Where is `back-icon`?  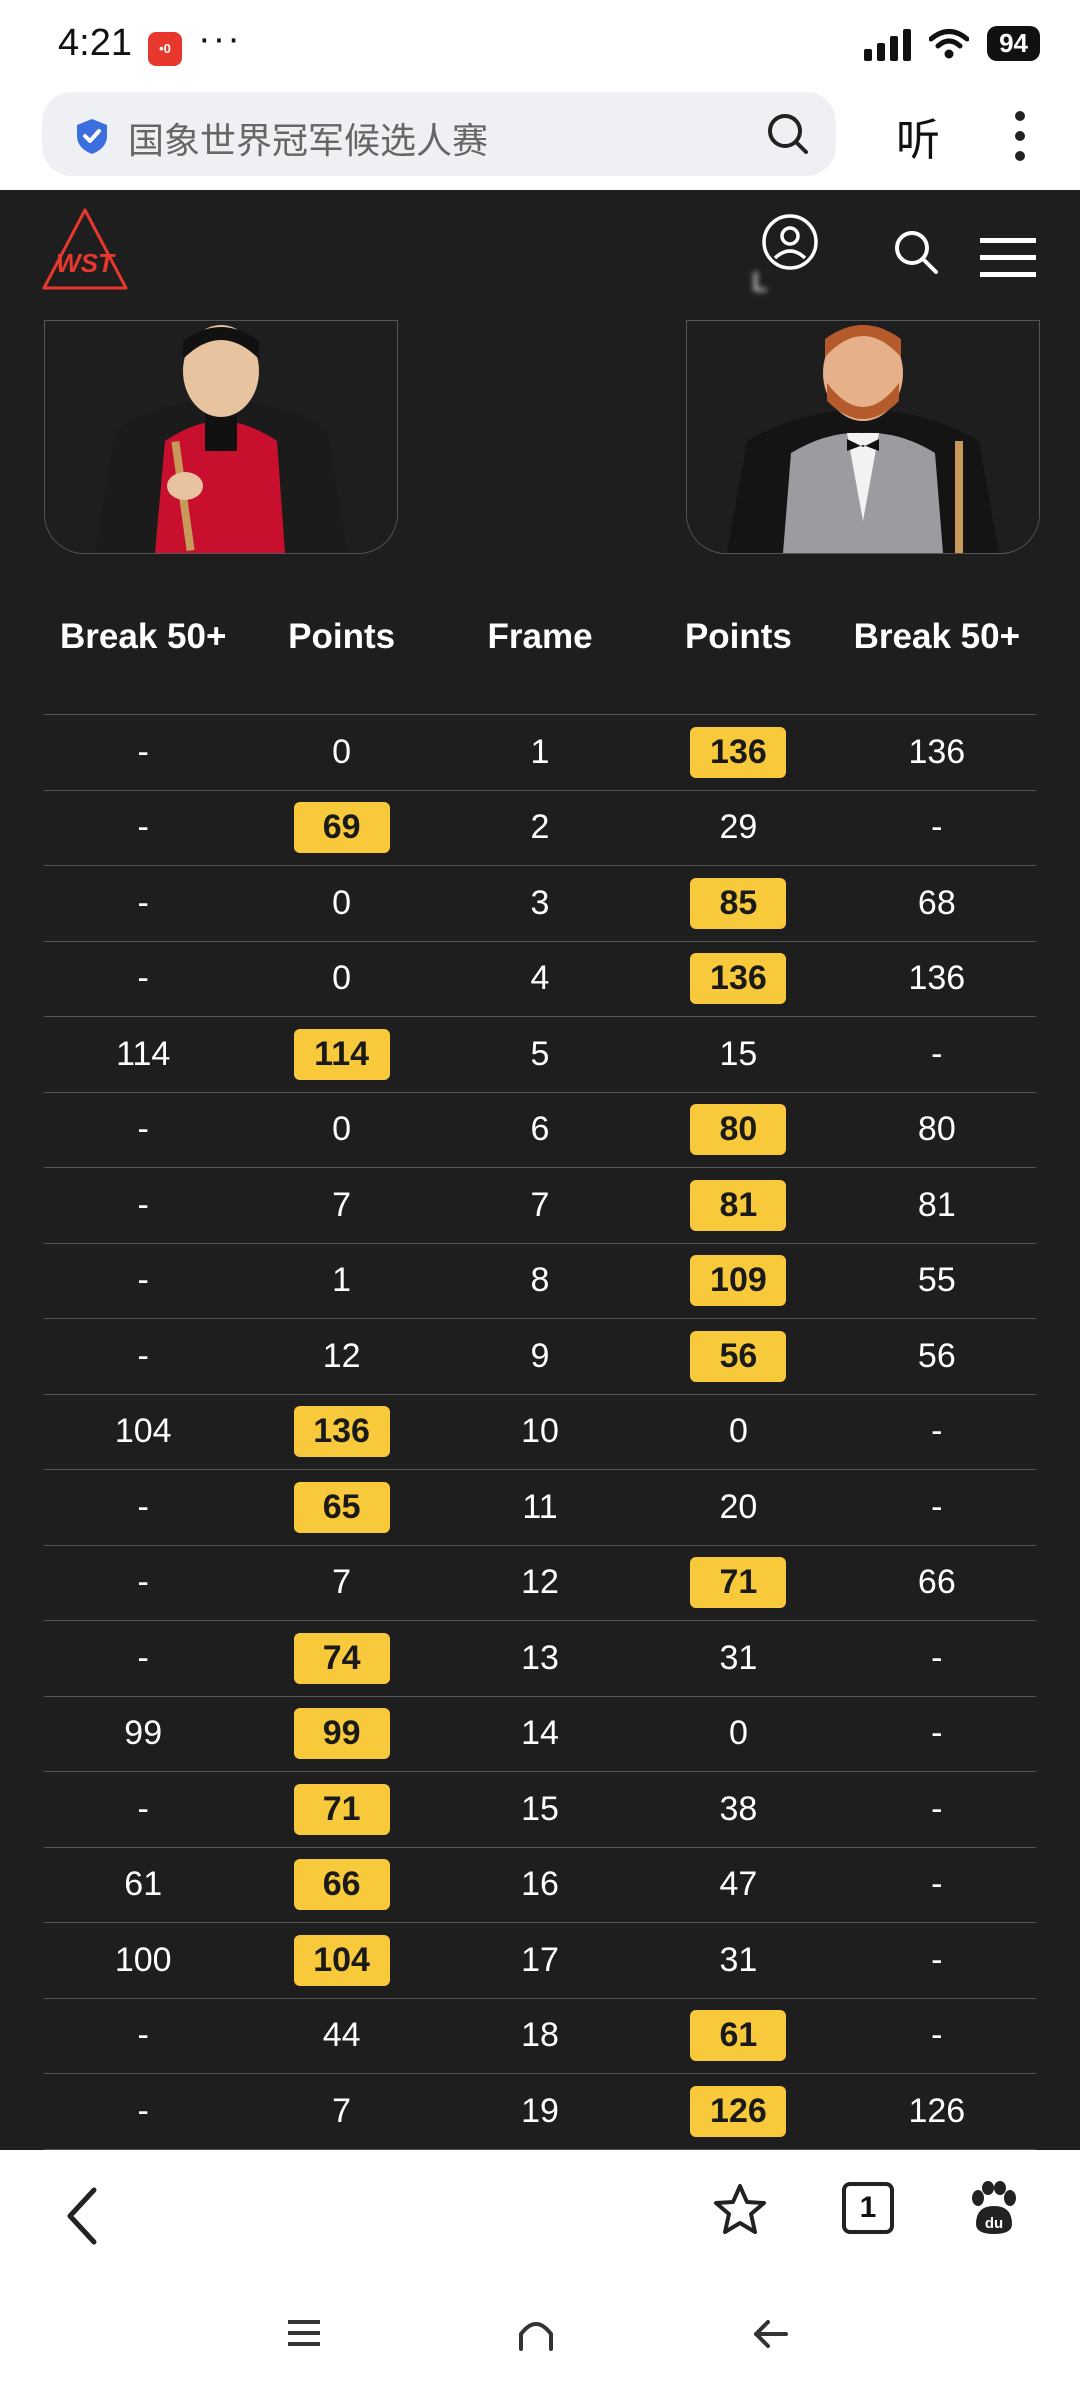 back-icon is located at coordinates (82, 2216).